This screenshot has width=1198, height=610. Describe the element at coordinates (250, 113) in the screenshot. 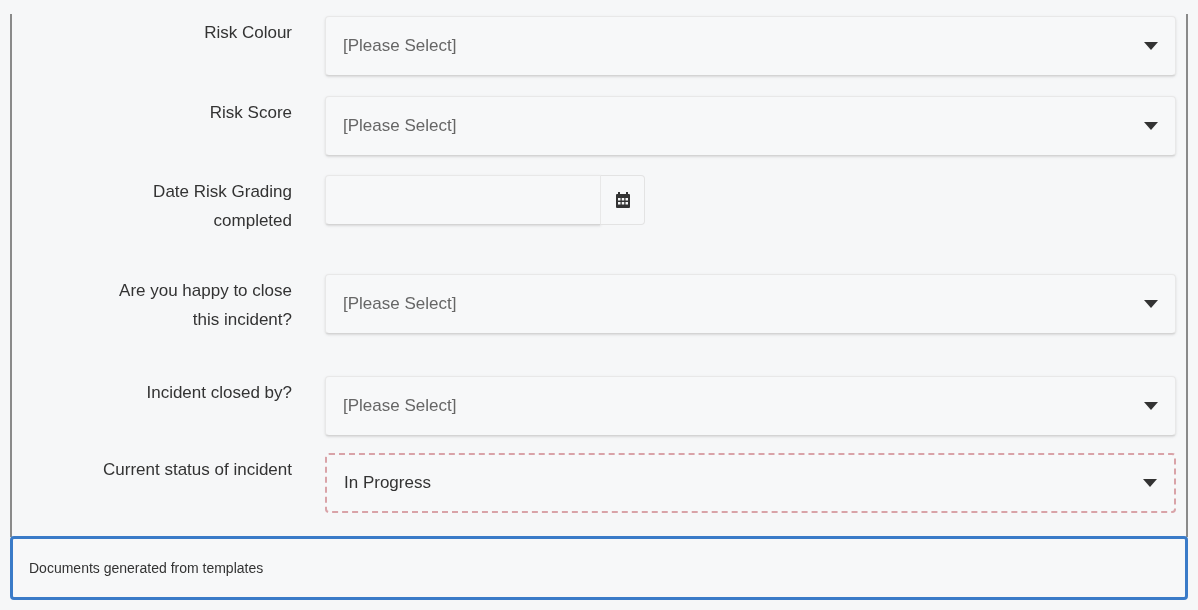

I see `field-label: Risk Score` at that location.